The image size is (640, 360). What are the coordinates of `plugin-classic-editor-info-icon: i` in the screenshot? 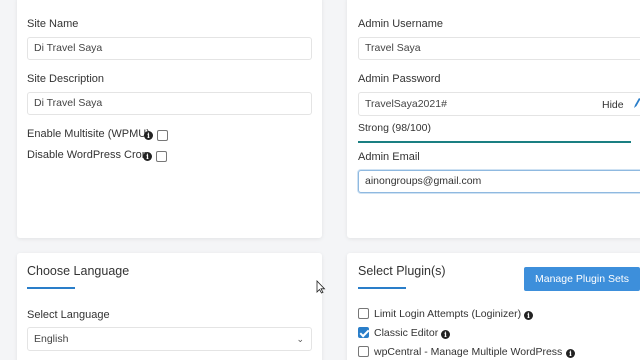 It's located at (445, 334).